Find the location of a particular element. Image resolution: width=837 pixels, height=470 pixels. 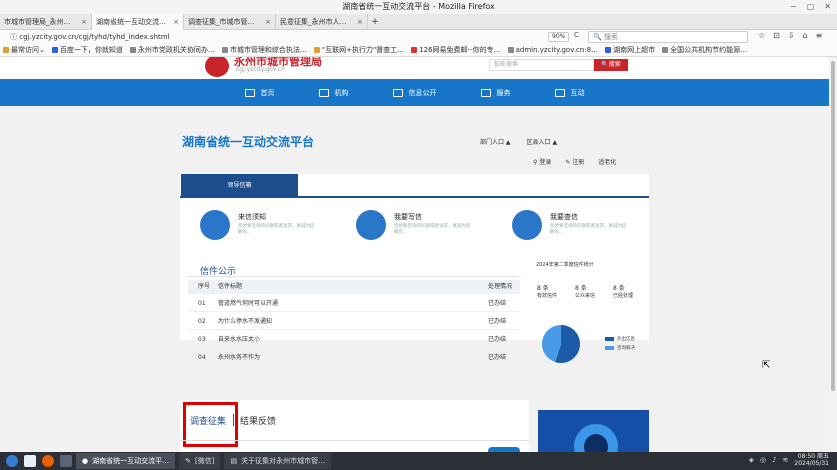

dept-entry-link: 部门入口 ▲ is located at coordinates (495, 141).